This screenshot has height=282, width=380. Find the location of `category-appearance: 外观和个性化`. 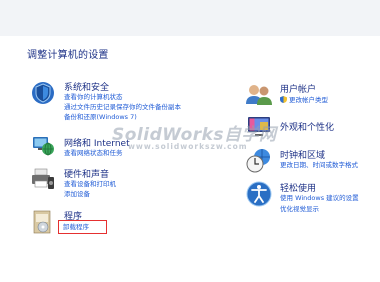

category-appearance: 外观和个性化 is located at coordinates (307, 126).